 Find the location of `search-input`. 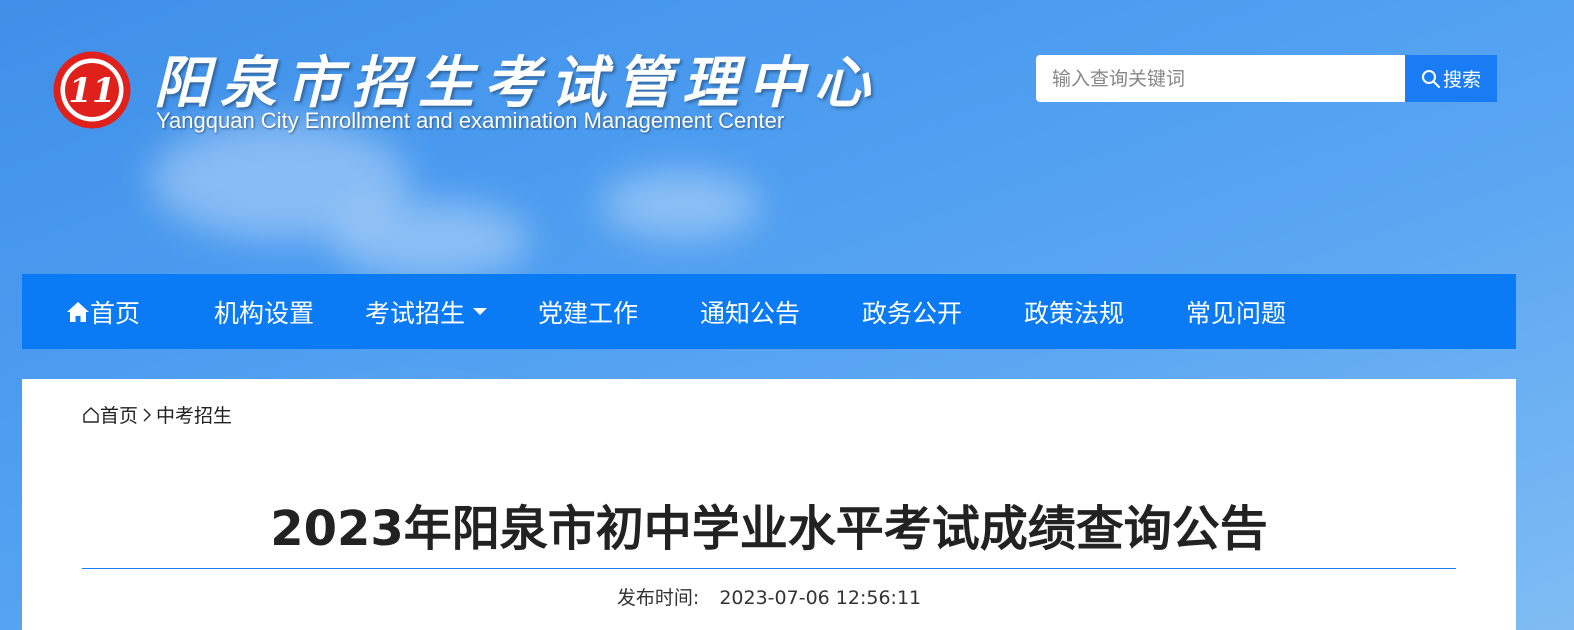

search-input is located at coordinates (1220, 78).